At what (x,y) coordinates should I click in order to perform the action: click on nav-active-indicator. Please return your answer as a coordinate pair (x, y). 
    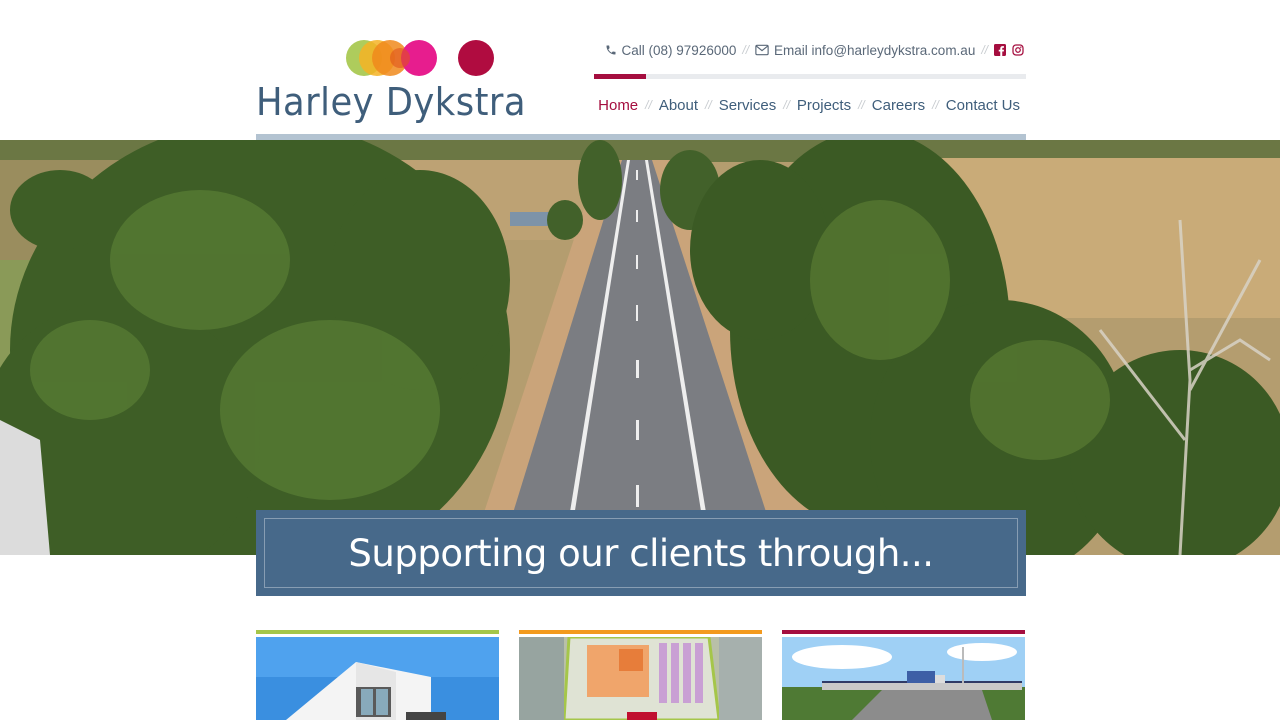
    Looking at the image, I should click on (620, 76).